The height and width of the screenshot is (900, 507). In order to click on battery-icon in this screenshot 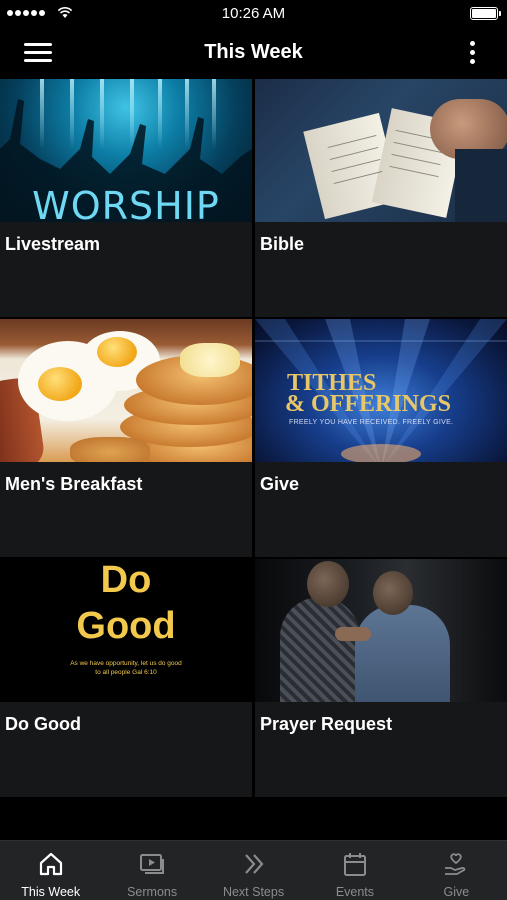, I will do `click(485, 13)`.